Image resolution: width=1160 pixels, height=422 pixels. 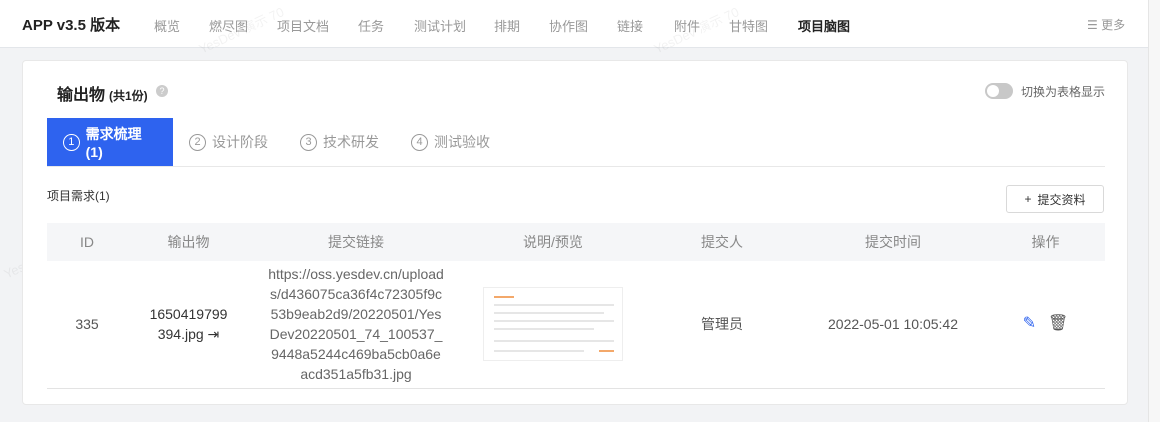 I want to click on col-id: ID, so click(x=87, y=242).